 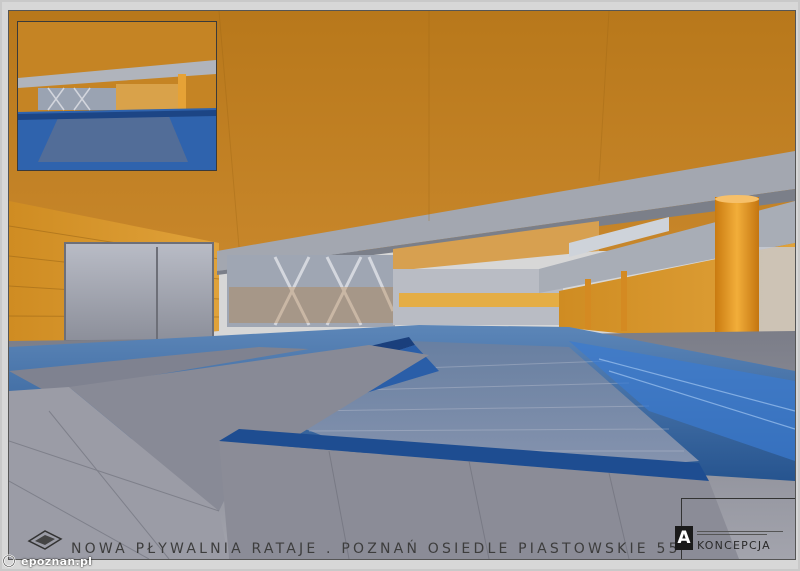 What do you see at coordinates (734, 545) in the screenshot?
I see `logo-name: KONCEPCJA` at bounding box center [734, 545].